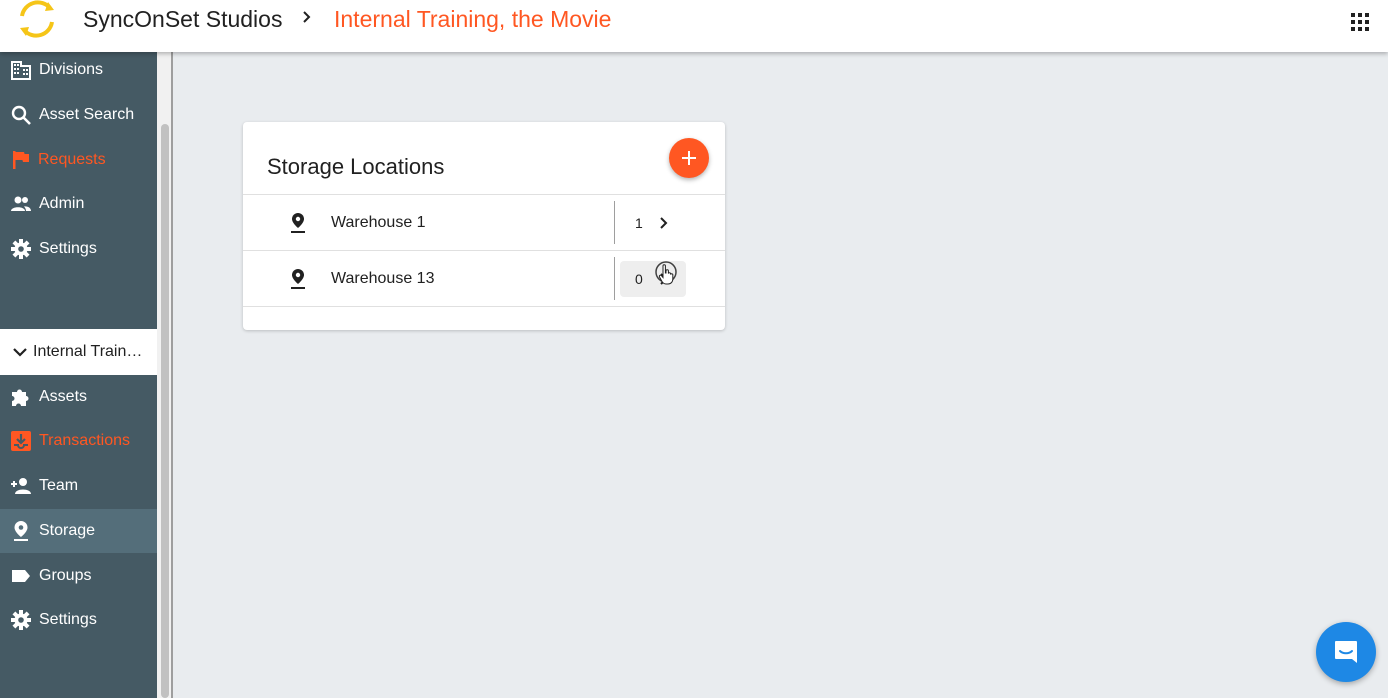  What do you see at coordinates (87, 114) in the screenshot?
I see `sidebar-item-label: Asset Search` at bounding box center [87, 114].